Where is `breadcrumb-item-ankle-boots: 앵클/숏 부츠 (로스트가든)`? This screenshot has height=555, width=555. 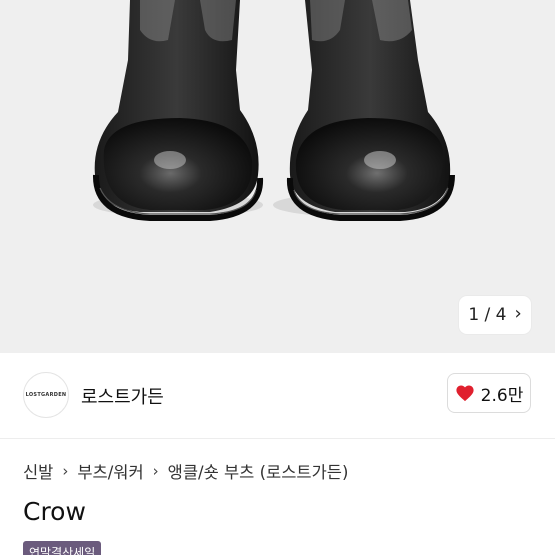 breadcrumb-item-ankle-boots: 앵클/숏 부츠 (로스트가든) is located at coordinates (258, 471).